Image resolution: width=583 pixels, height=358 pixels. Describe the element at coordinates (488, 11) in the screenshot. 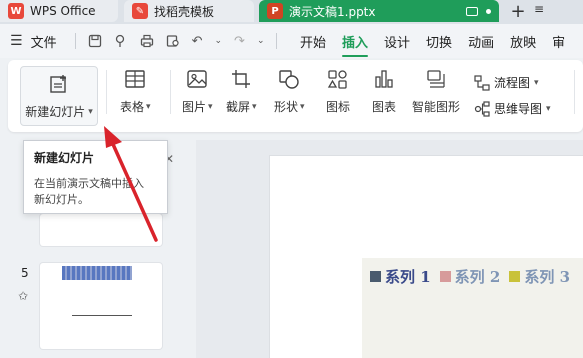

I see `unsaved-dot-icon` at that location.